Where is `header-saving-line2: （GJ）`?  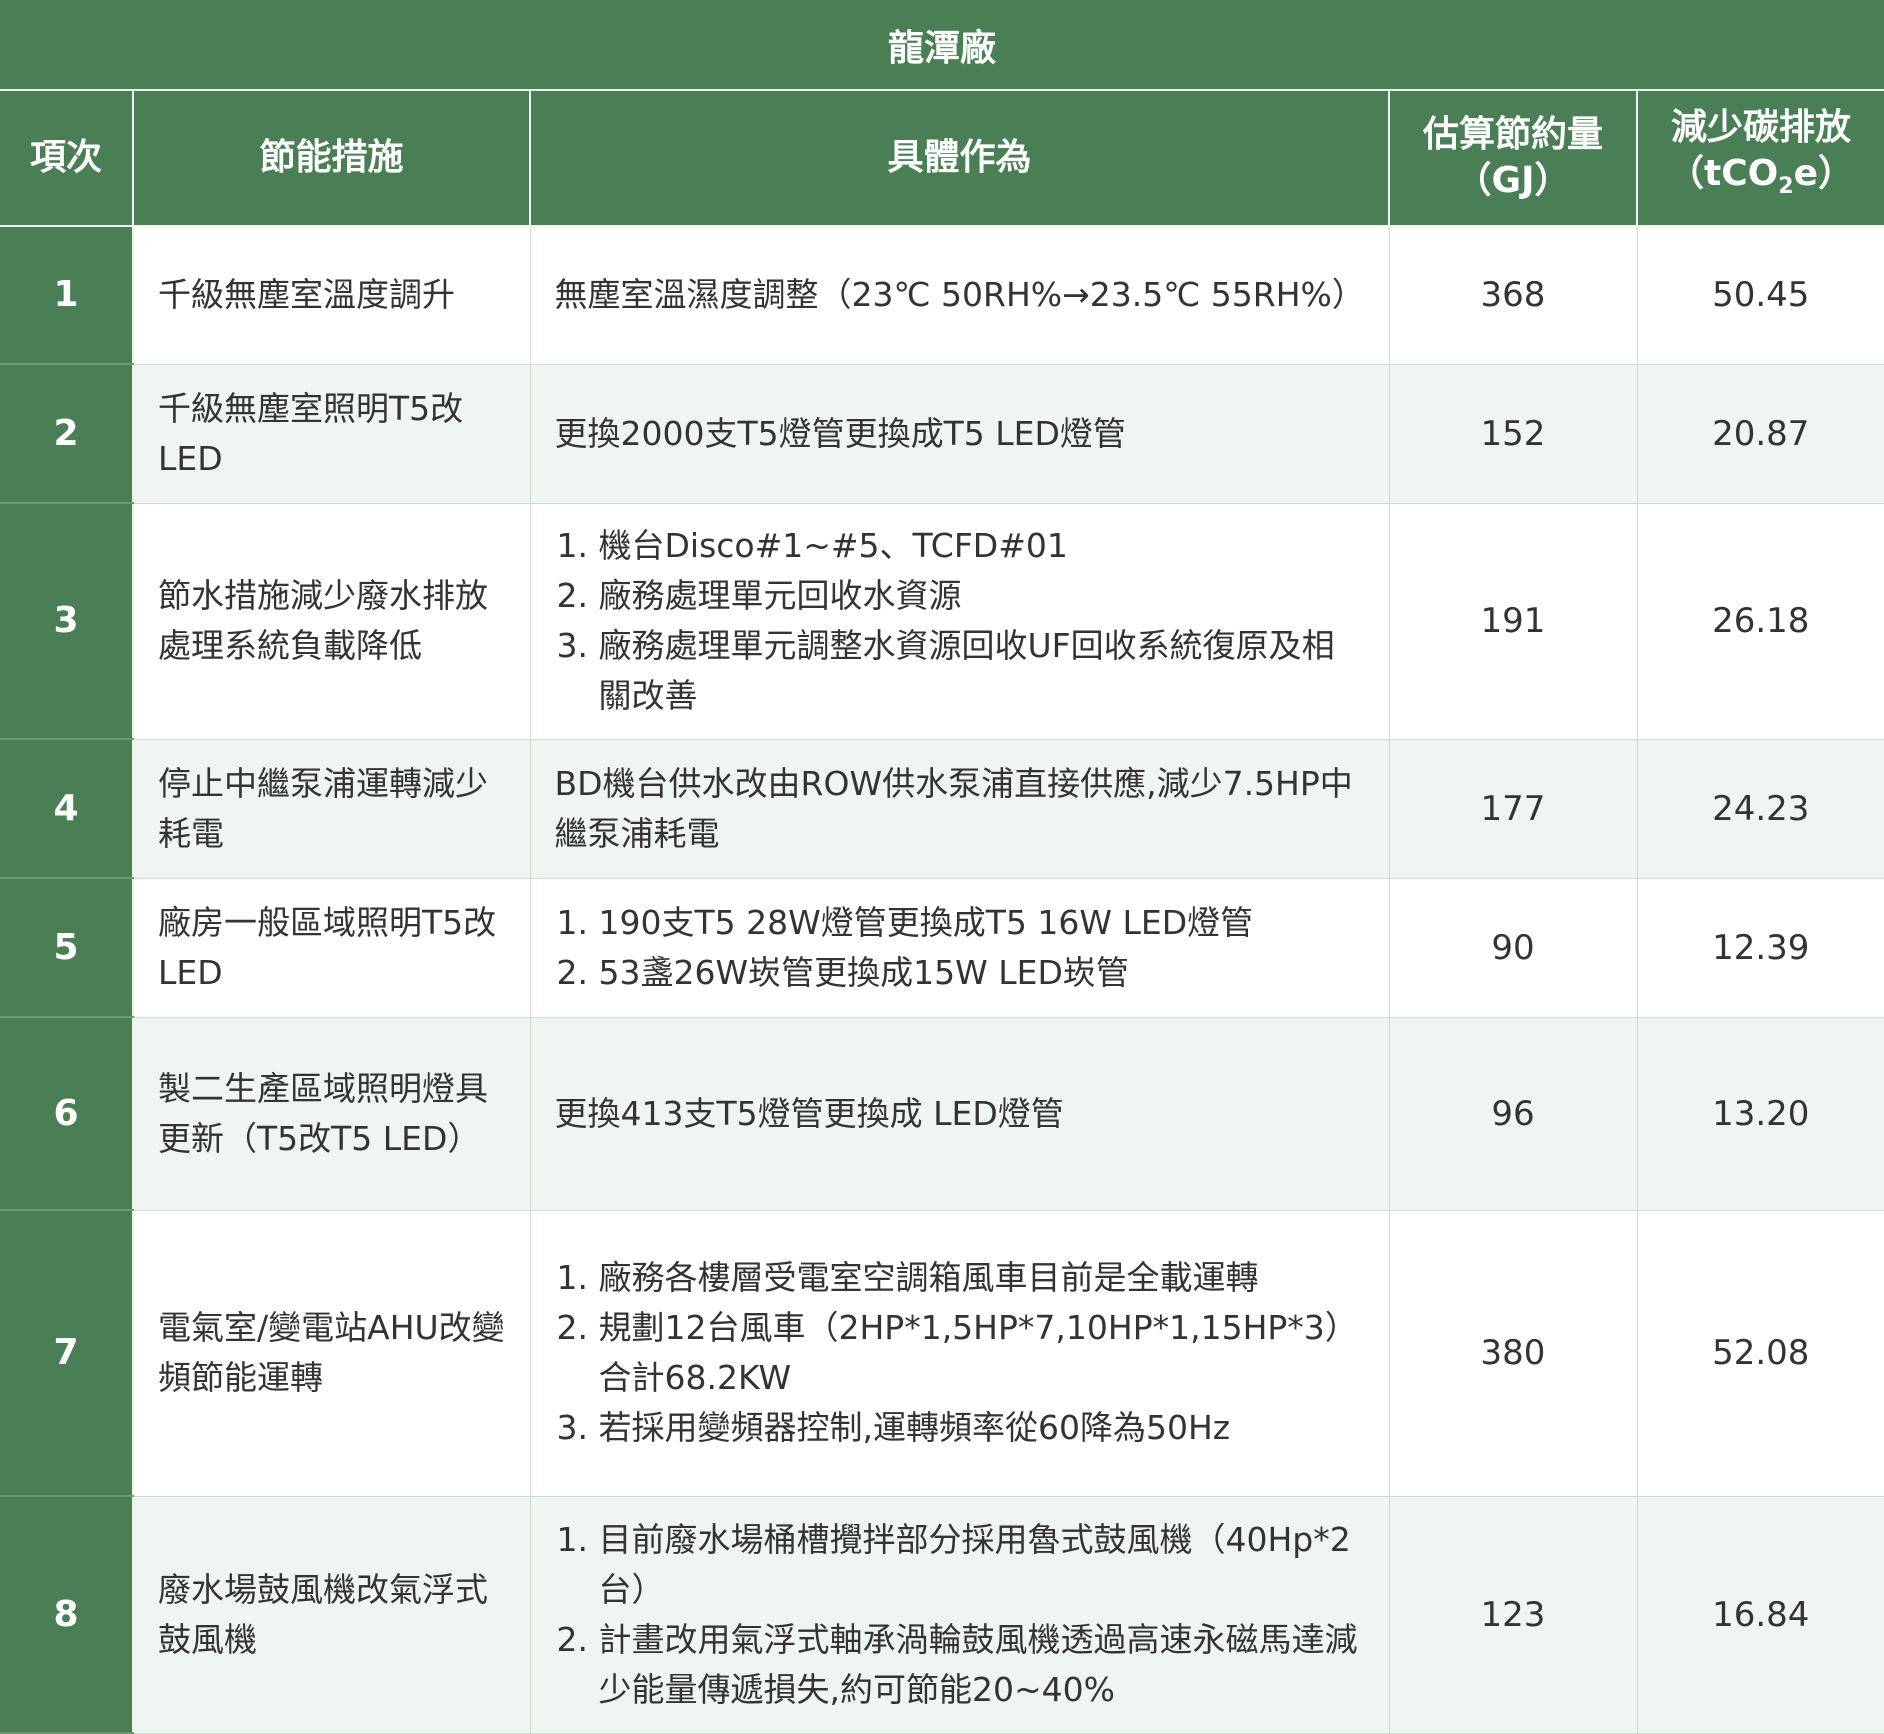
header-saving-line2: （GJ） is located at coordinates (1513, 180).